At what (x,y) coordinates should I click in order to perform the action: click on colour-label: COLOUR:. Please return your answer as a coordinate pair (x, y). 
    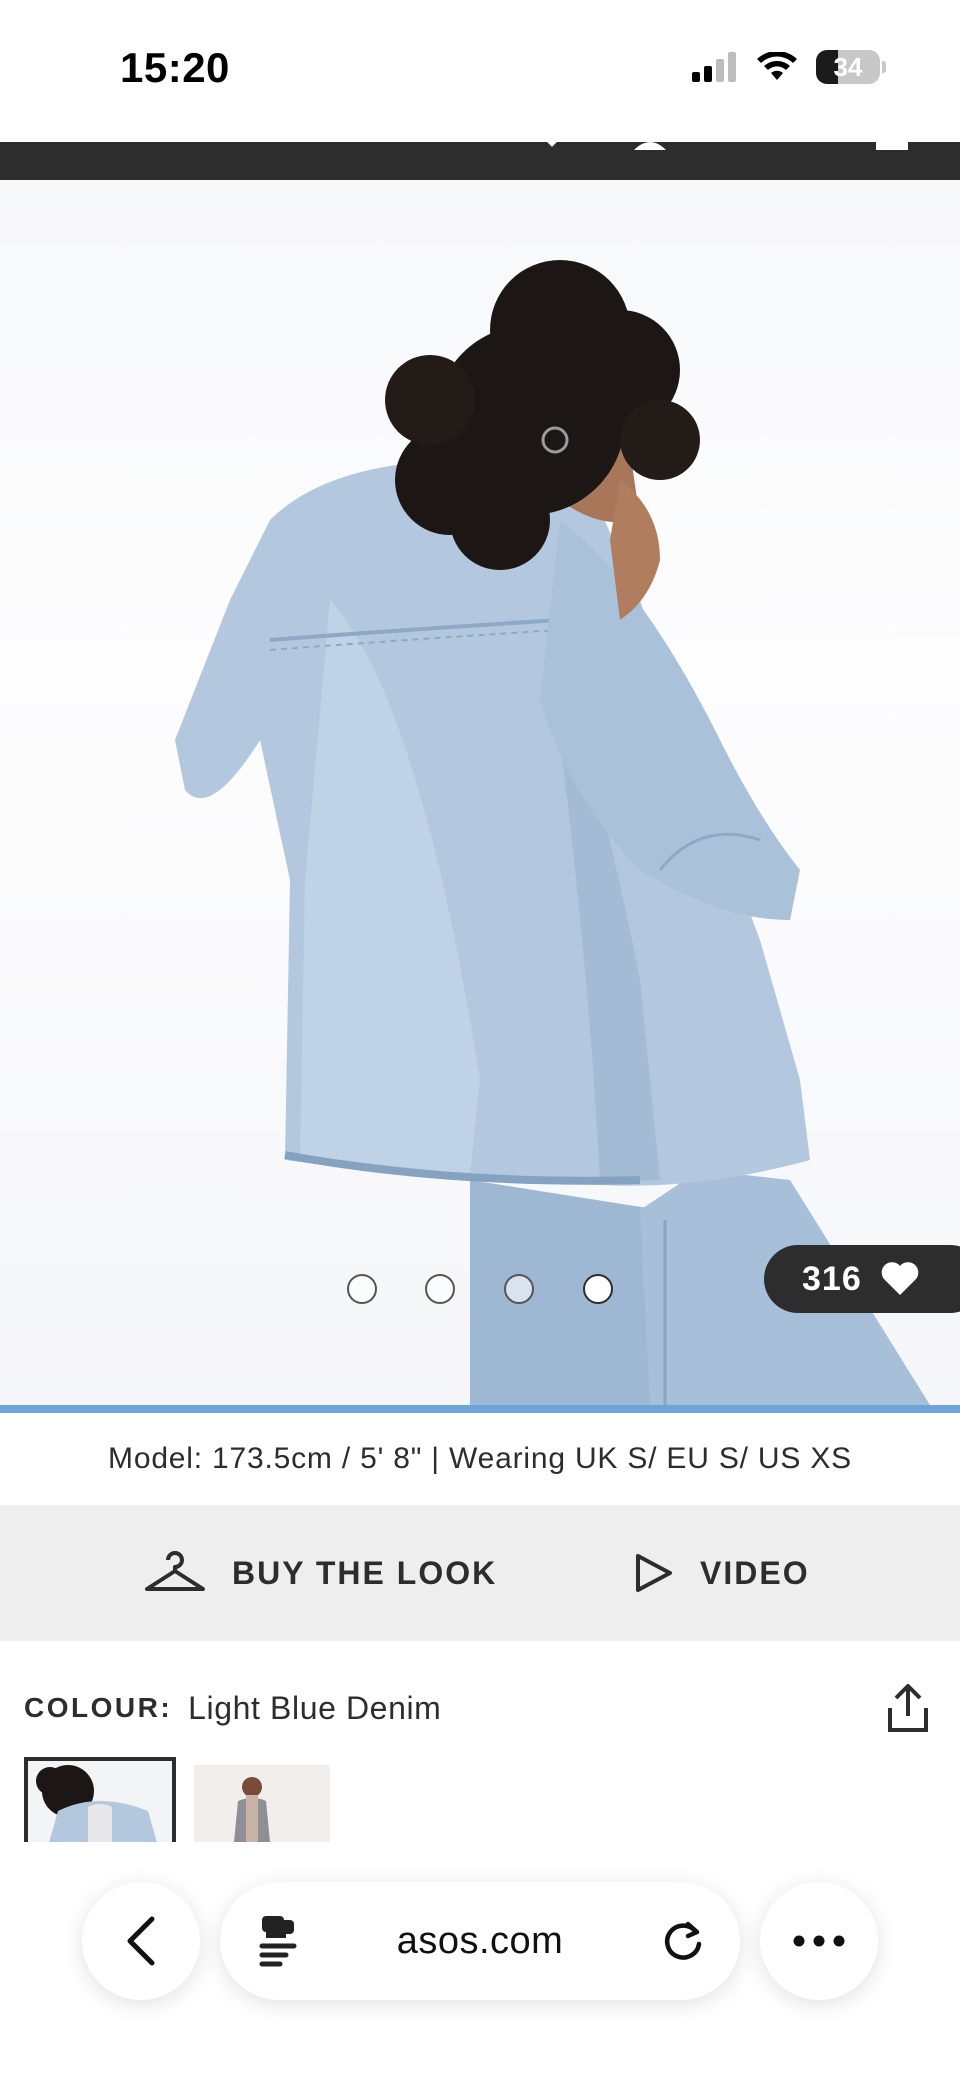
    Looking at the image, I should click on (98, 1707).